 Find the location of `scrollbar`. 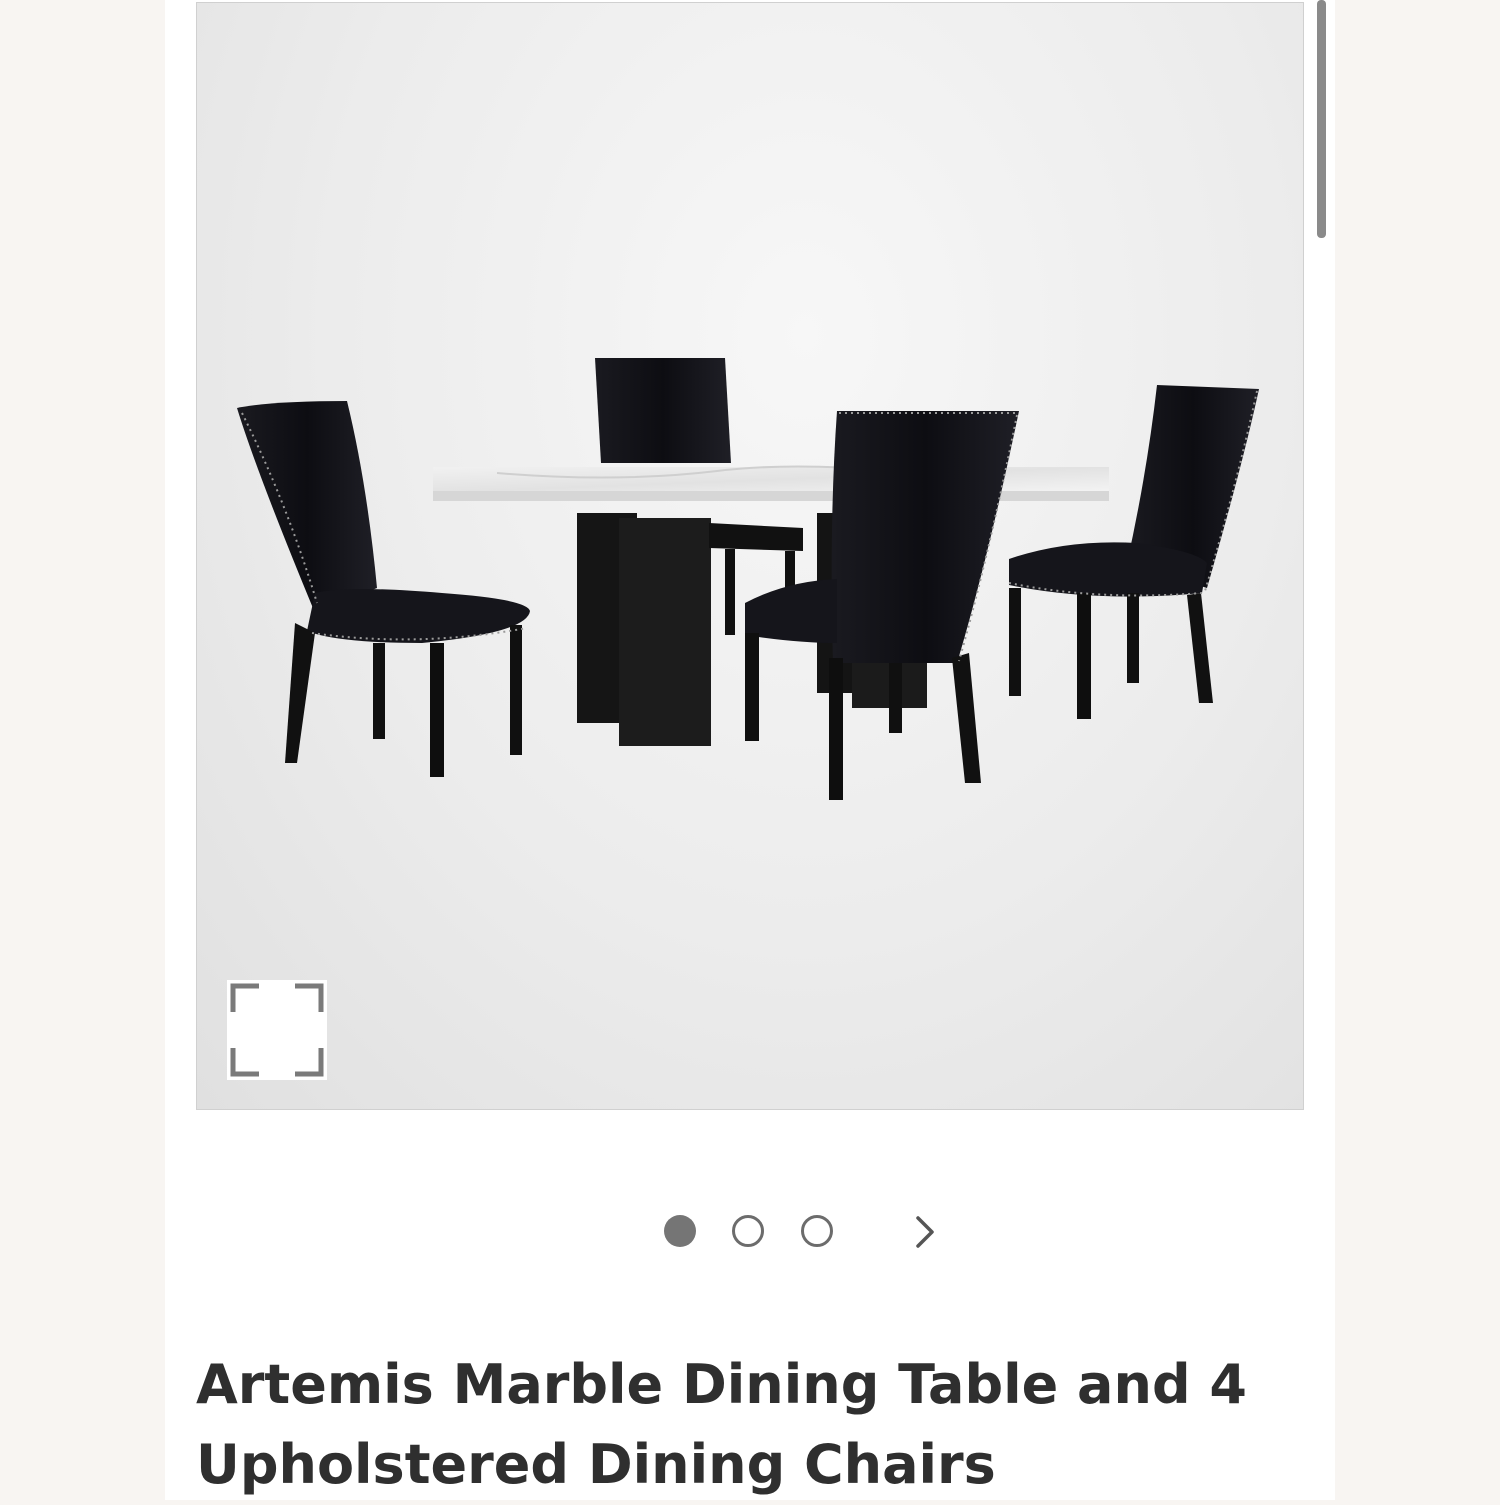

scrollbar is located at coordinates (1321, 119).